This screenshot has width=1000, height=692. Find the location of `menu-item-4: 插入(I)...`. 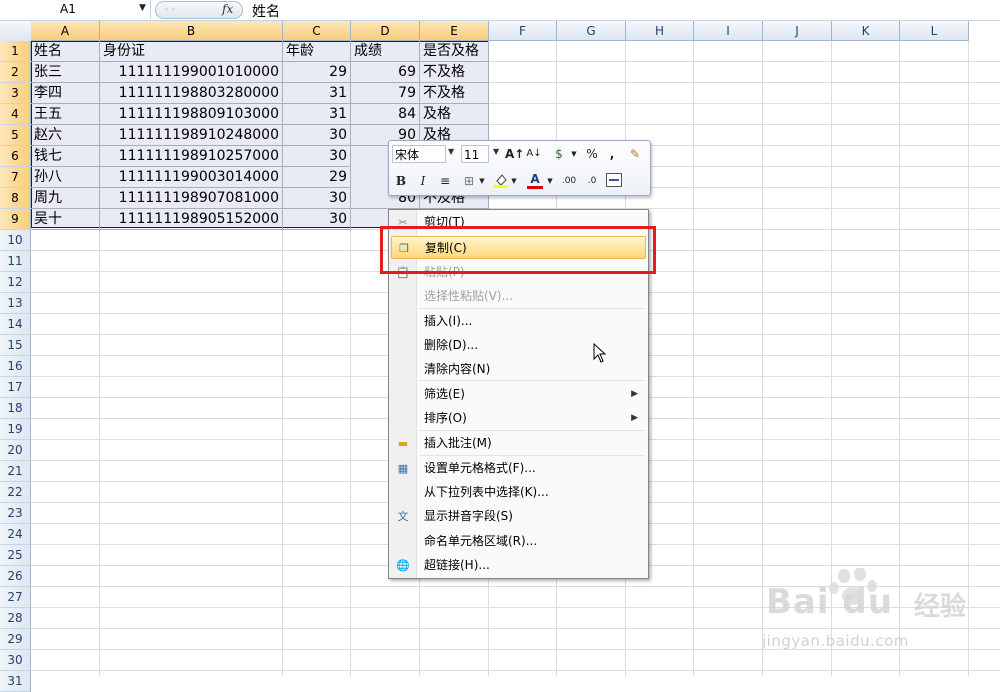

menu-item-4: 插入(I)... is located at coordinates (518, 321).